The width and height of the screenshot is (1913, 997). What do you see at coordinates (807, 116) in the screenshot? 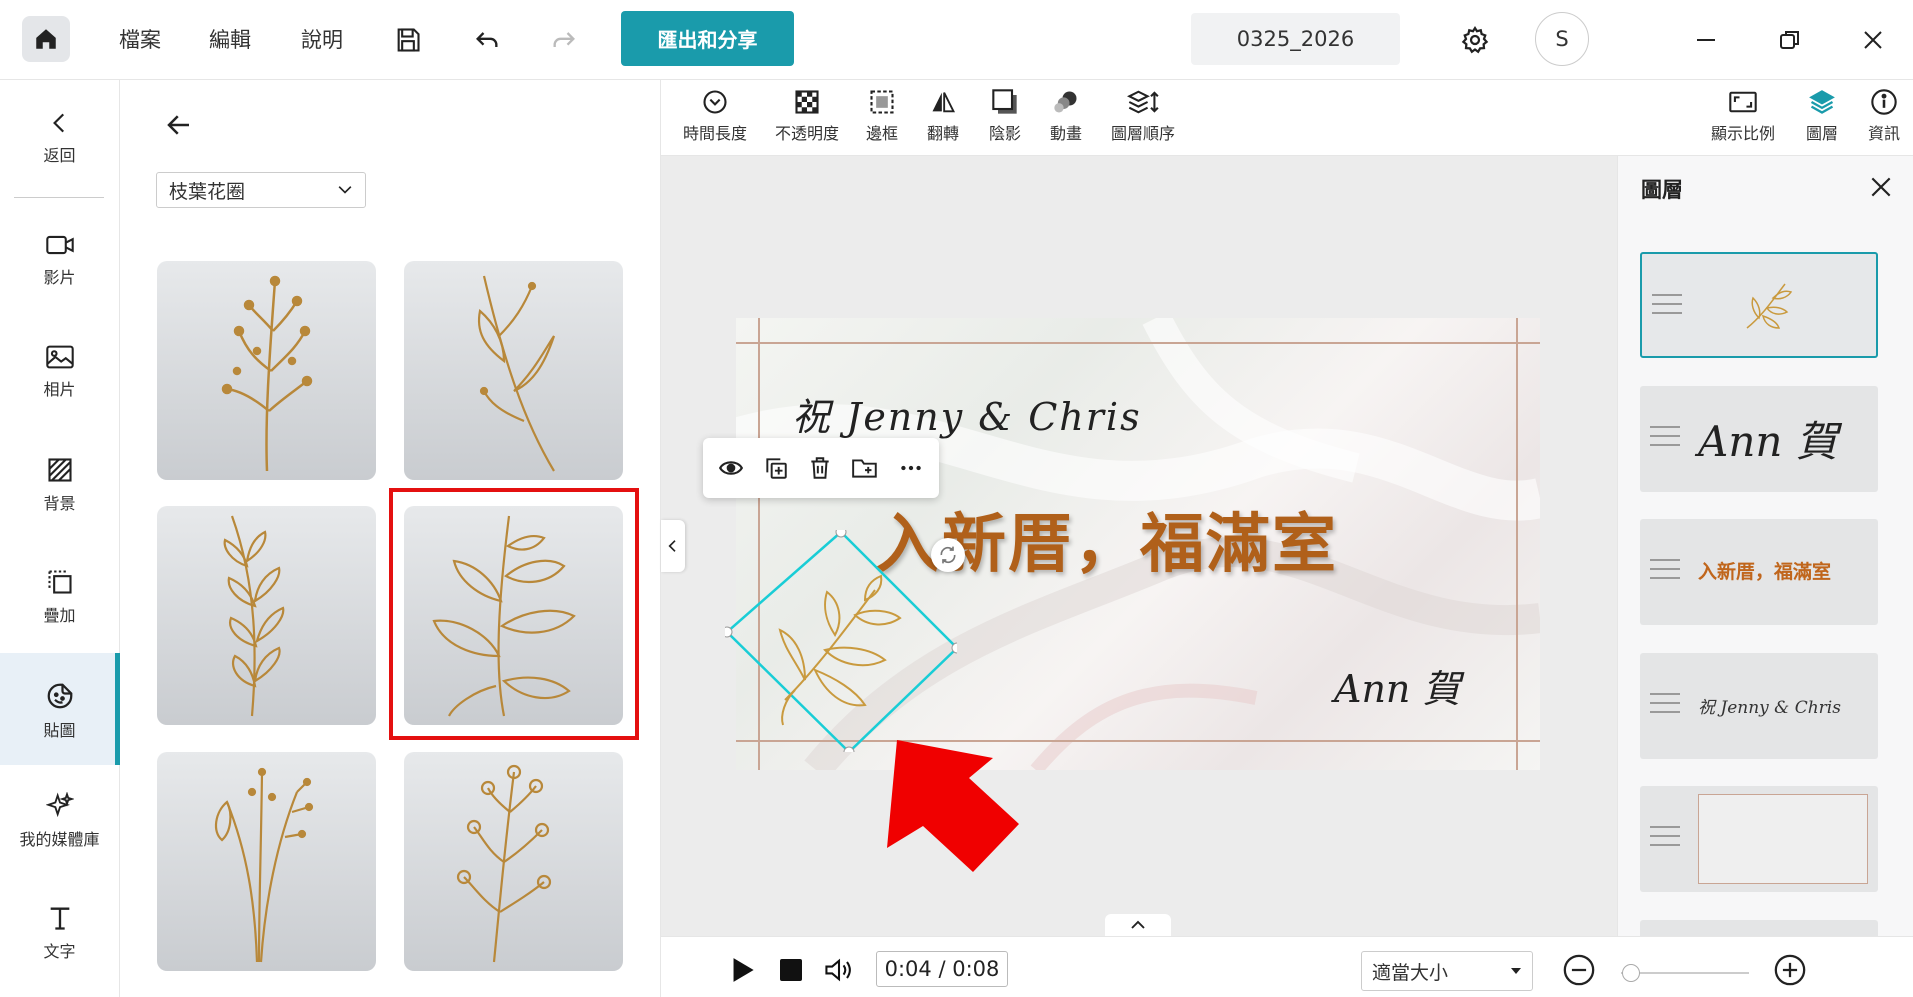
I see `tool-opacity: 不透明度` at bounding box center [807, 116].